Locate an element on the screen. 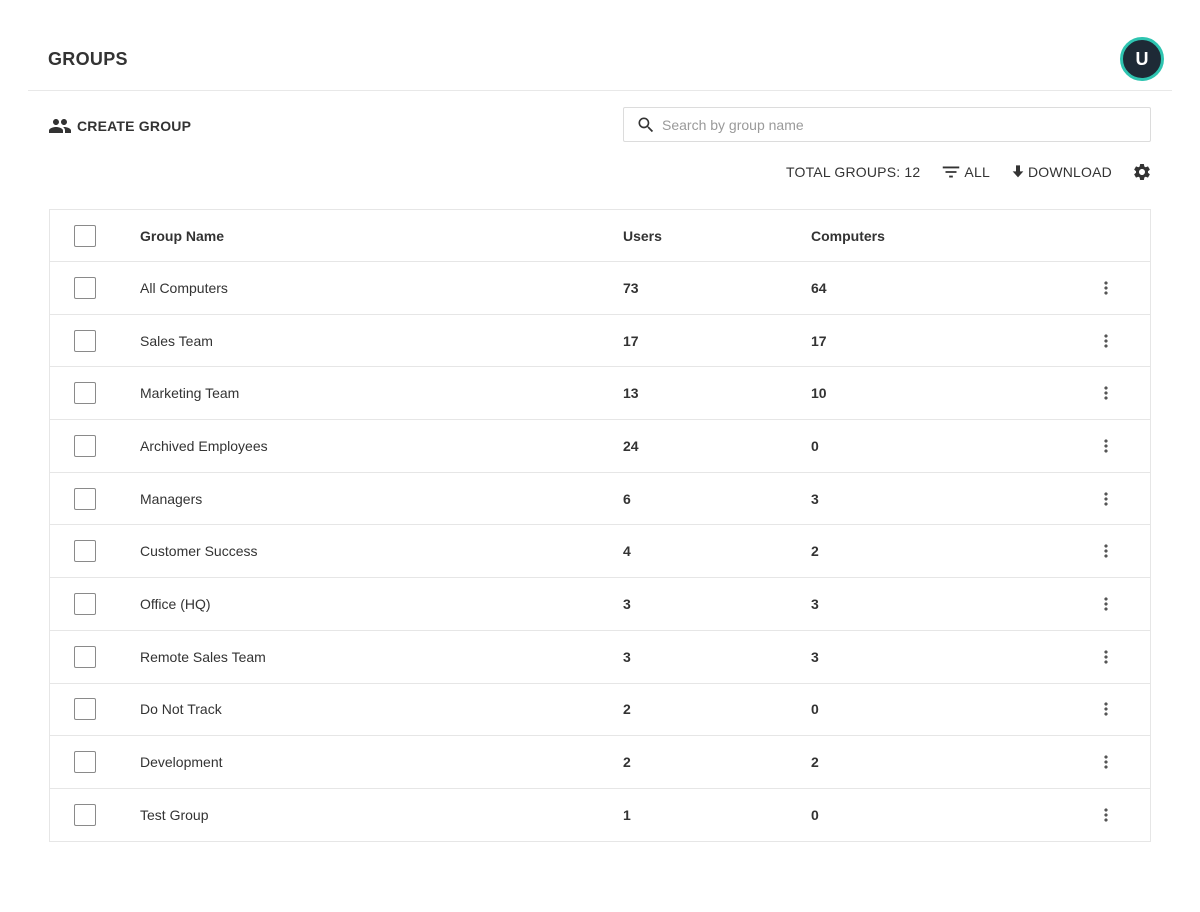  computers-count-cell: 17 is located at coordinates (819, 340).